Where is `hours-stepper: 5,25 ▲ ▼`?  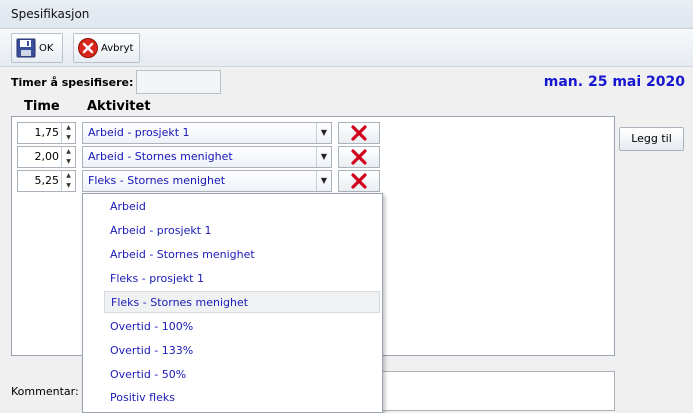 hours-stepper: 5,25 ▲ ▼ is located at coordinates (46, 181).